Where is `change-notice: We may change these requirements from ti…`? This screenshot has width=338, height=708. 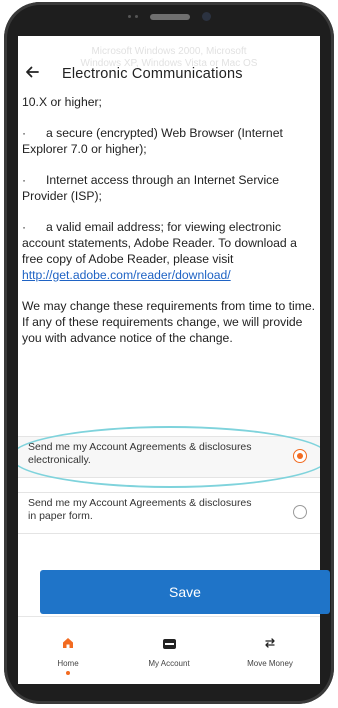 change-notice: We may change these requirements from ti… is located at coordinates (169, 322).